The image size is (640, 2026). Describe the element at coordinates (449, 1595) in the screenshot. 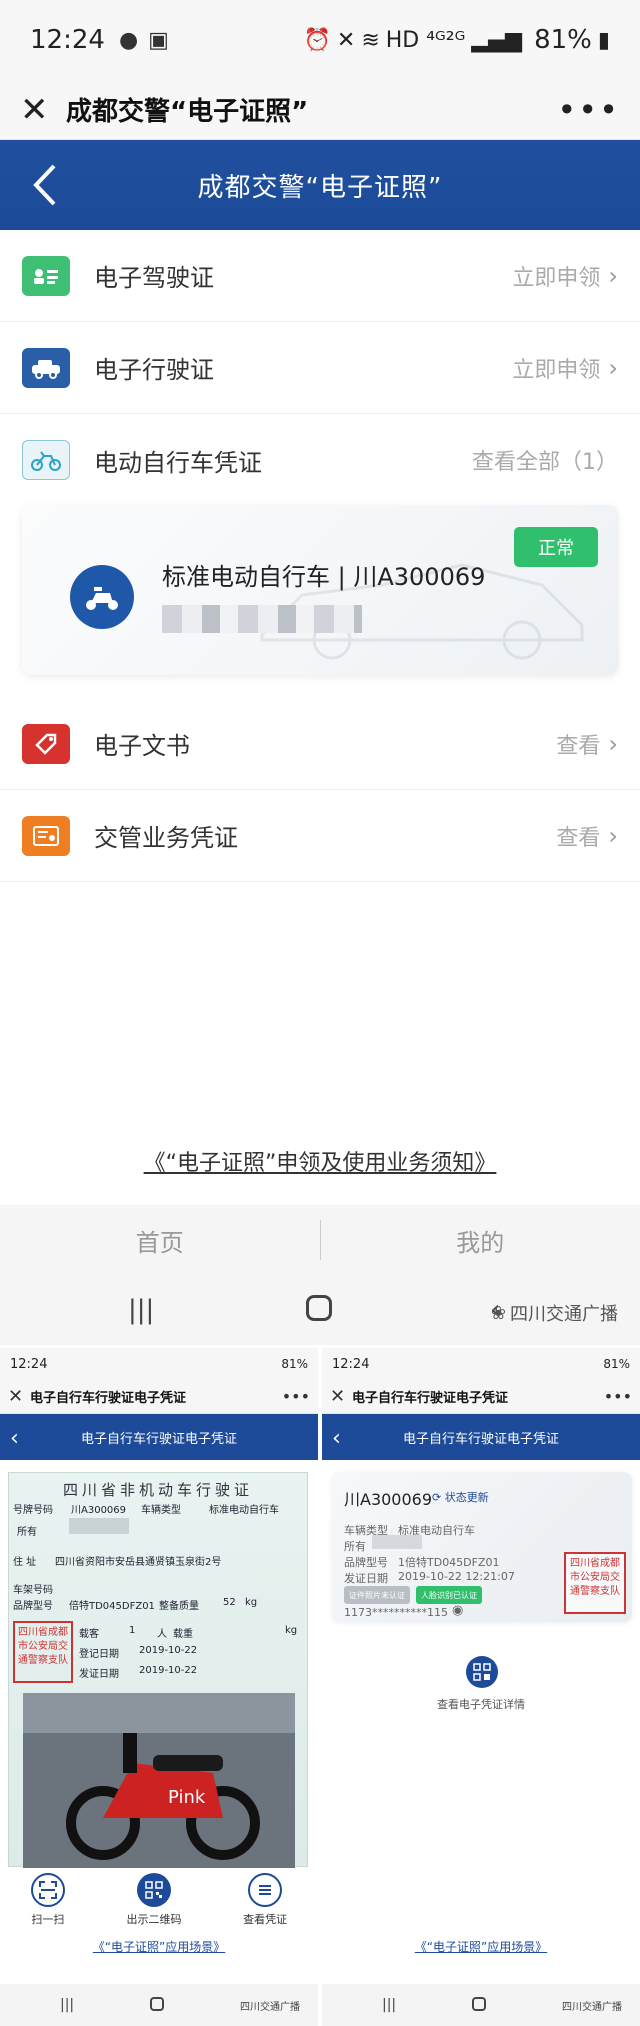

I see `face-verified-badge: 人脸识别已认证` at that location.